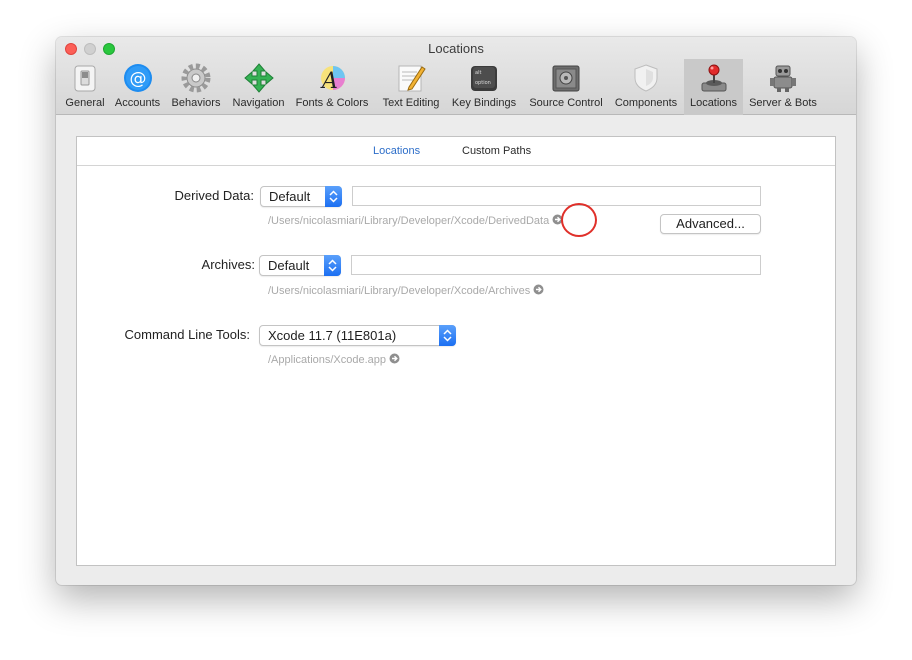 This screenshot has width=912, height=660. I want to click on toolbar-item-text-editing: Text Editing, so click(411, 87).